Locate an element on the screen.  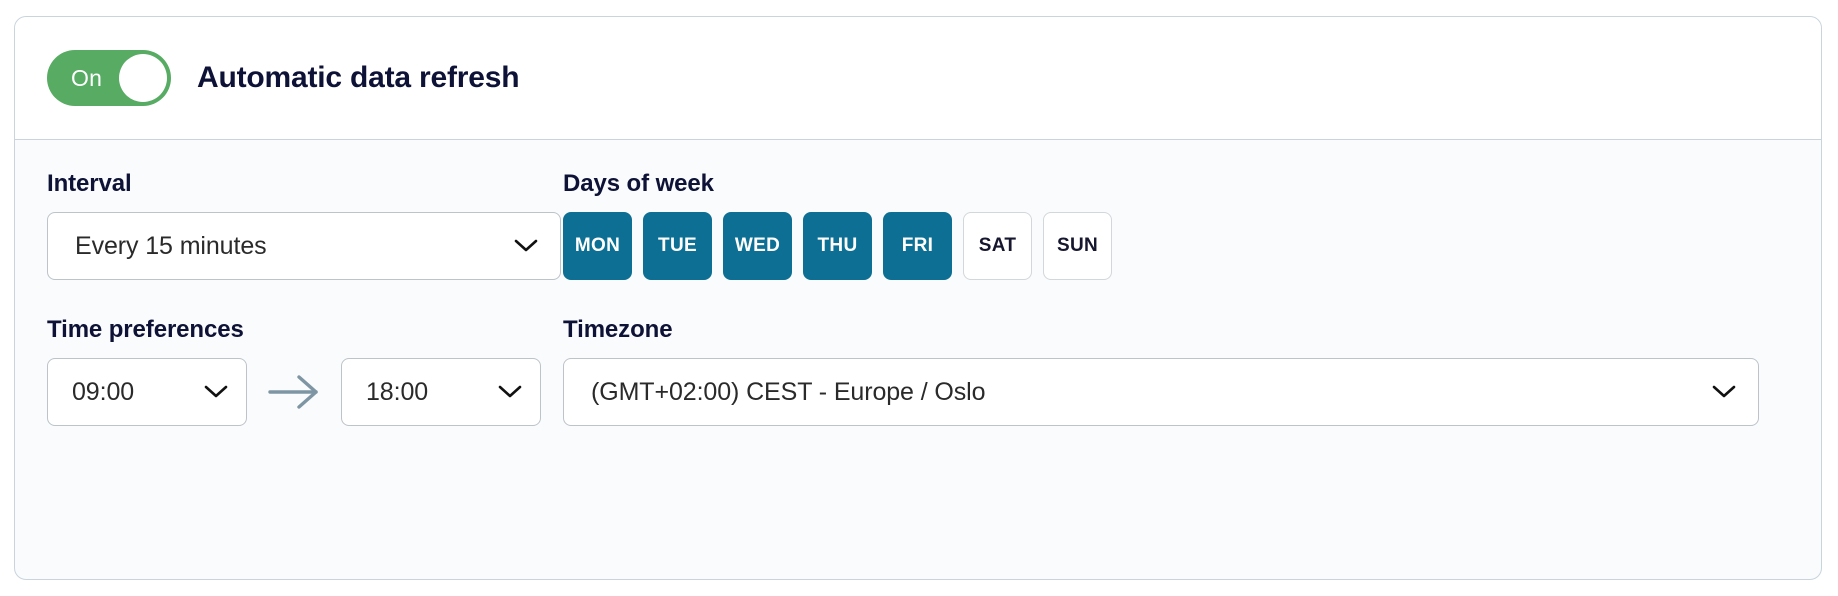
toggle-knob is located at coordinates (143, 78).